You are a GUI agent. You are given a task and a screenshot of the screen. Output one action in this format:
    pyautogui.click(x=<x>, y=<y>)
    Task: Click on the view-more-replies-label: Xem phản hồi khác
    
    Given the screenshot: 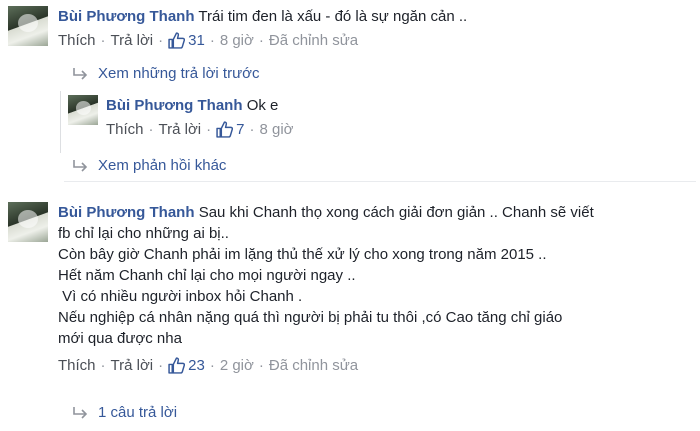 What is the action you would take?
    pyautogui.click(x=162, y=165)
    